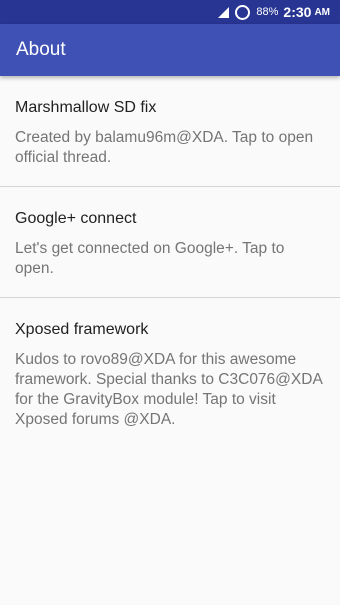 The width and height of the screenshot is (340, 605). What do you see at coordinates (170, 12) in the screenshot?
I see `status-bar: 88% 2:30 AM` at bounding box center [170, 12].